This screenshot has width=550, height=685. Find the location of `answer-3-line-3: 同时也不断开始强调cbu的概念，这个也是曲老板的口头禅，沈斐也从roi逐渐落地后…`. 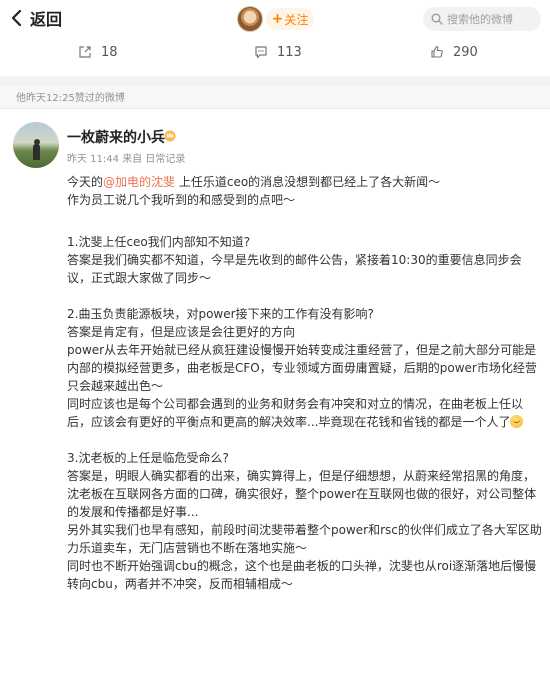

answer-3-line-3: 同时也不断开始强调cbu的概念，这个也是曲老板的口头禅，沈斐也从roi逐渐落地后… is located at coordinates (302, 575).